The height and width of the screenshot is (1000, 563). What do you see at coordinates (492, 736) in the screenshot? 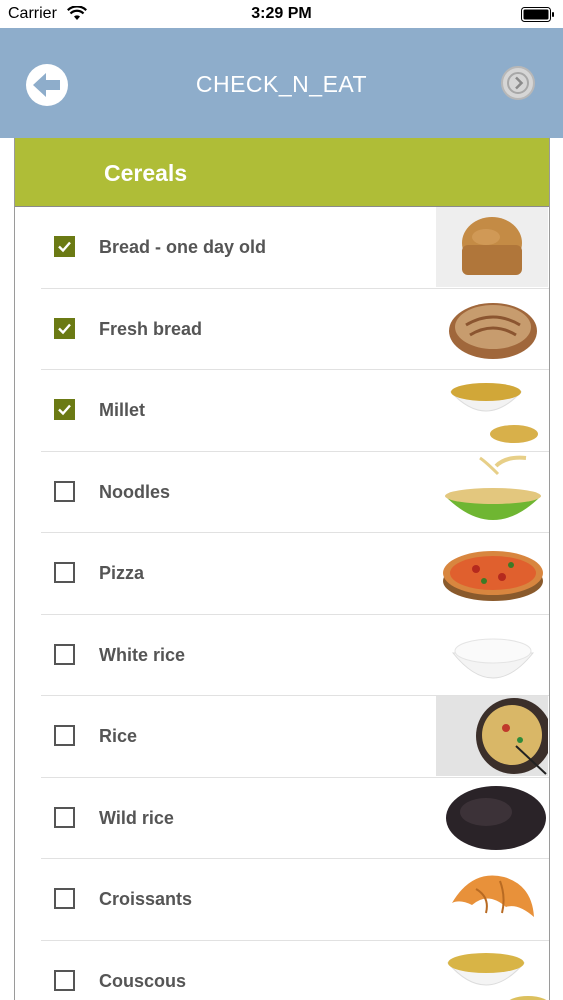
I see `fried-rice-bowl-image` at bounding box center [492, 736].